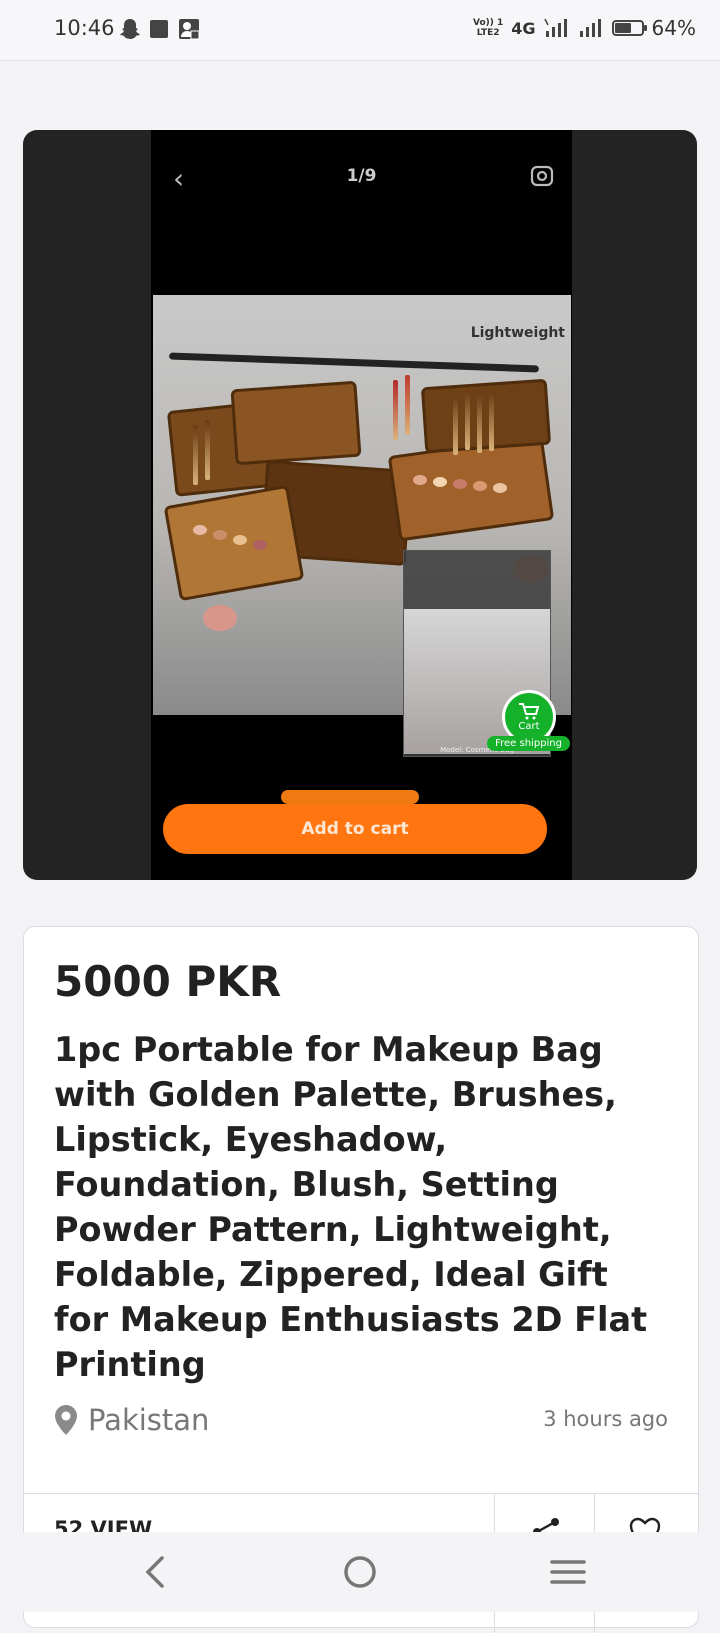 The width and height of the screenshot is (720, 1633). I want to click on status-bar: 10:46 Vo)) 1 LTE2 4G 64%, so click(360, 30).